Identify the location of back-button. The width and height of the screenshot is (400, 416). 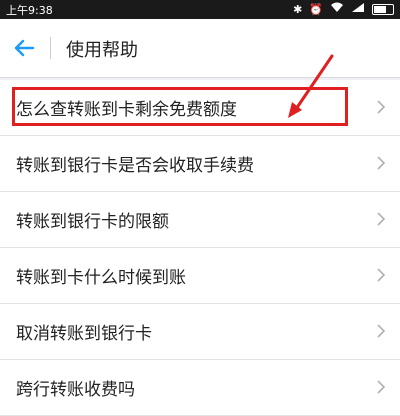
(25, 48).